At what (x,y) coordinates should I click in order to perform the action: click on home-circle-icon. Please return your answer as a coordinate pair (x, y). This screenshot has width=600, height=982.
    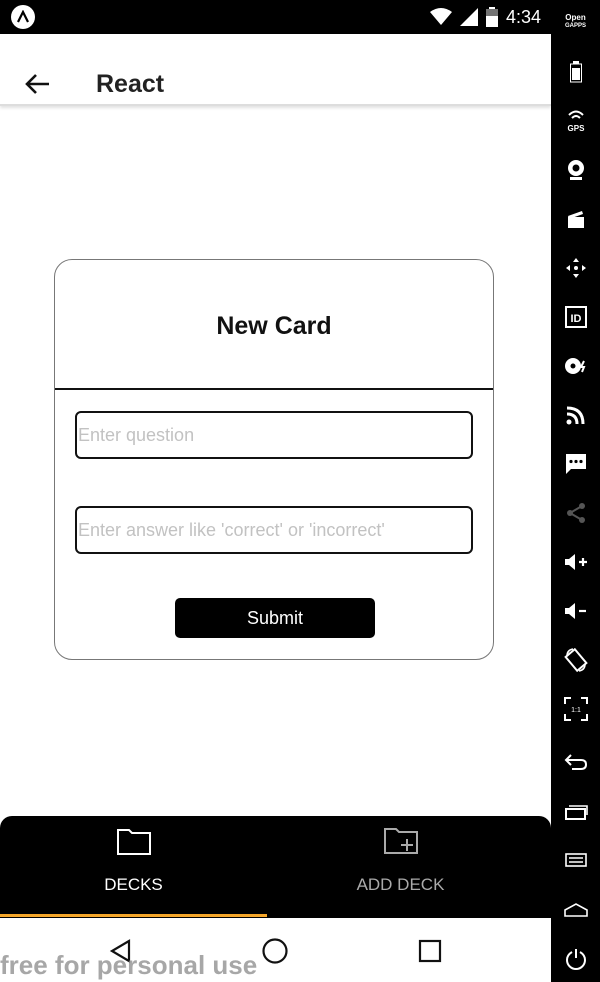
    Looking at the image, I should click on (275, 951).